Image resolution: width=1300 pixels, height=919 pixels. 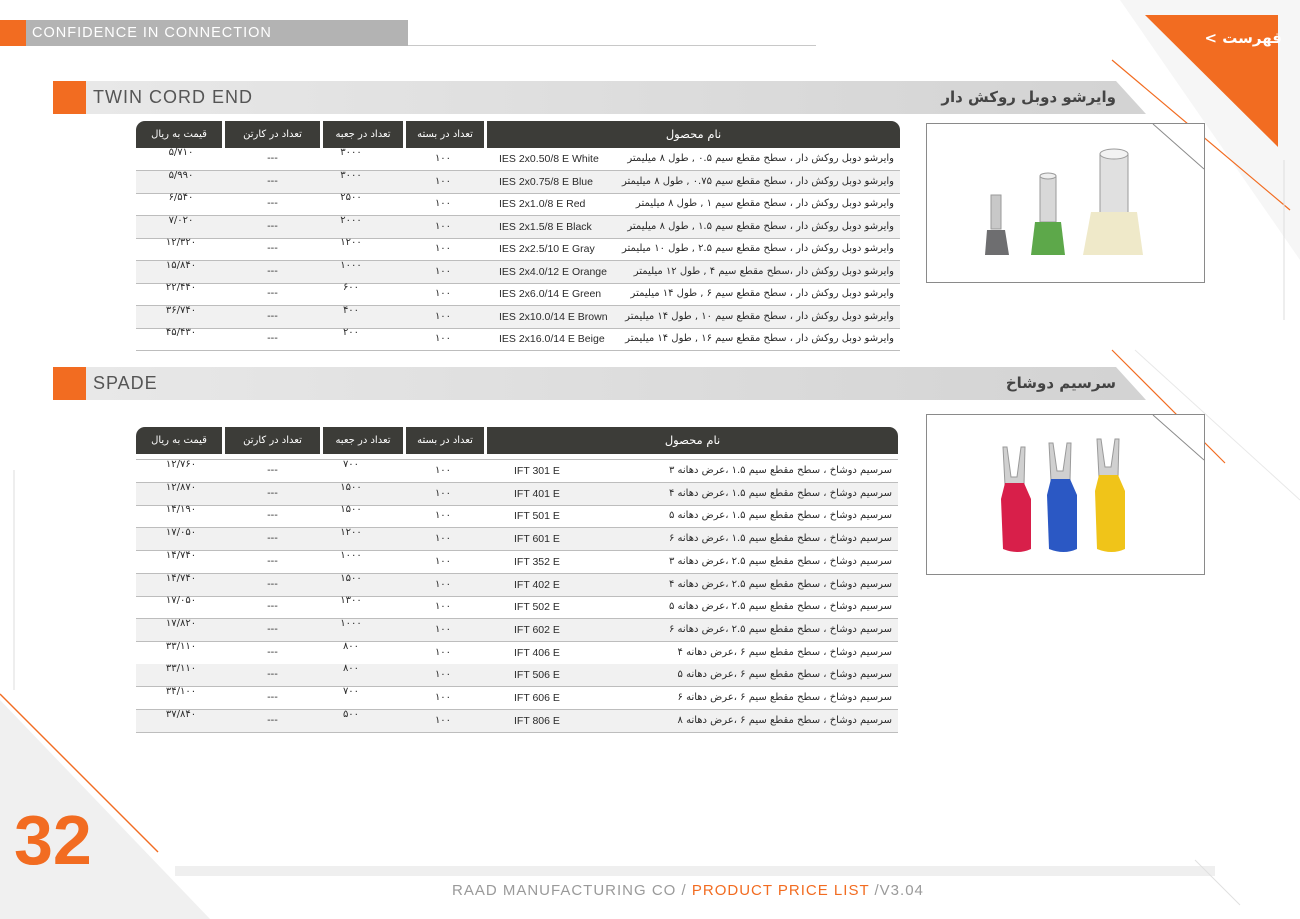 I want to click on section1-title-fa: وایرشو دوبل روکش دار, so click(x=1028, y=97).